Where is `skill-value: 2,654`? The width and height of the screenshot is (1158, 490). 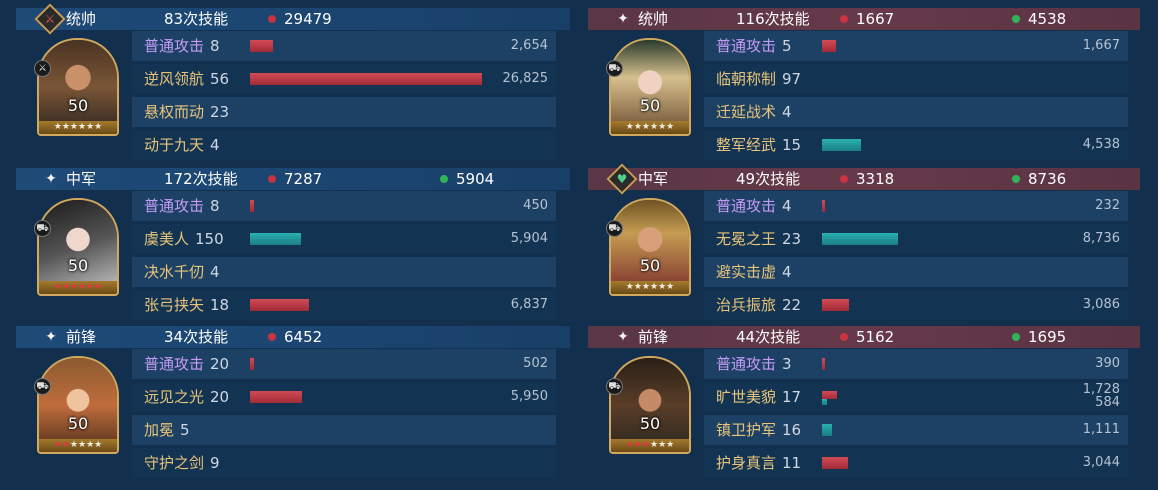 skill-value: 2,654 is located at coordinates (529, 46).